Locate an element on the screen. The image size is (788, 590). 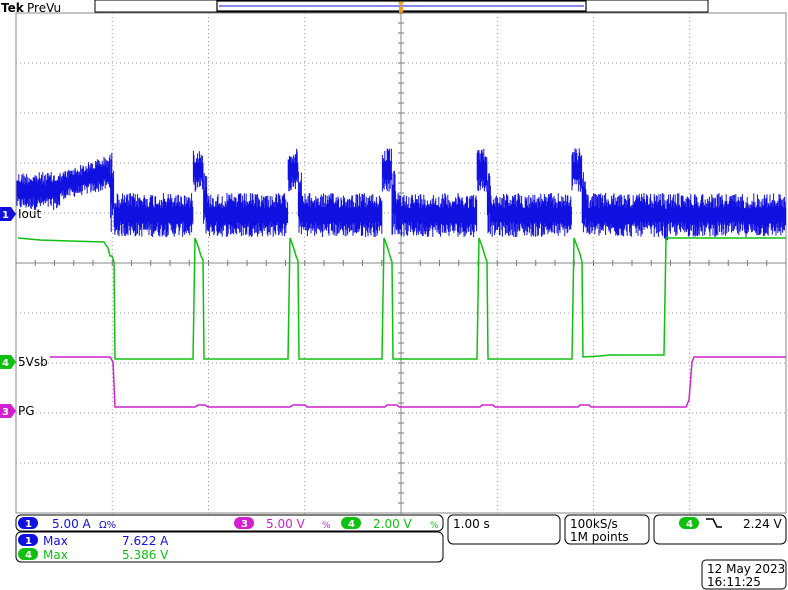
ch4-badge-number: 4 is located at coordinates (351, 524).